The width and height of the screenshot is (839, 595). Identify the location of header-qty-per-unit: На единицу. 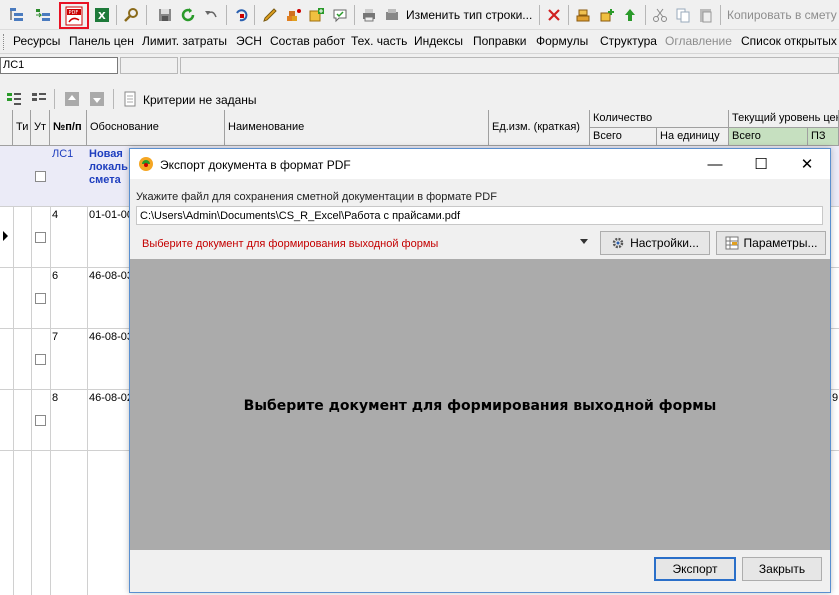
(693, 137).